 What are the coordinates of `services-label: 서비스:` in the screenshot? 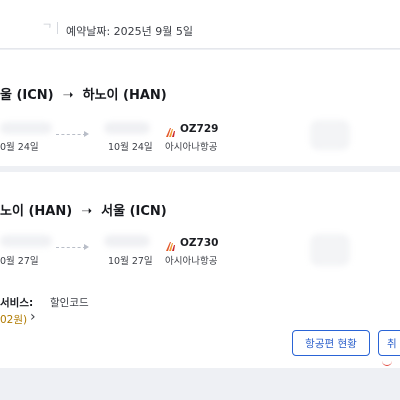 It's located at (17, 303).